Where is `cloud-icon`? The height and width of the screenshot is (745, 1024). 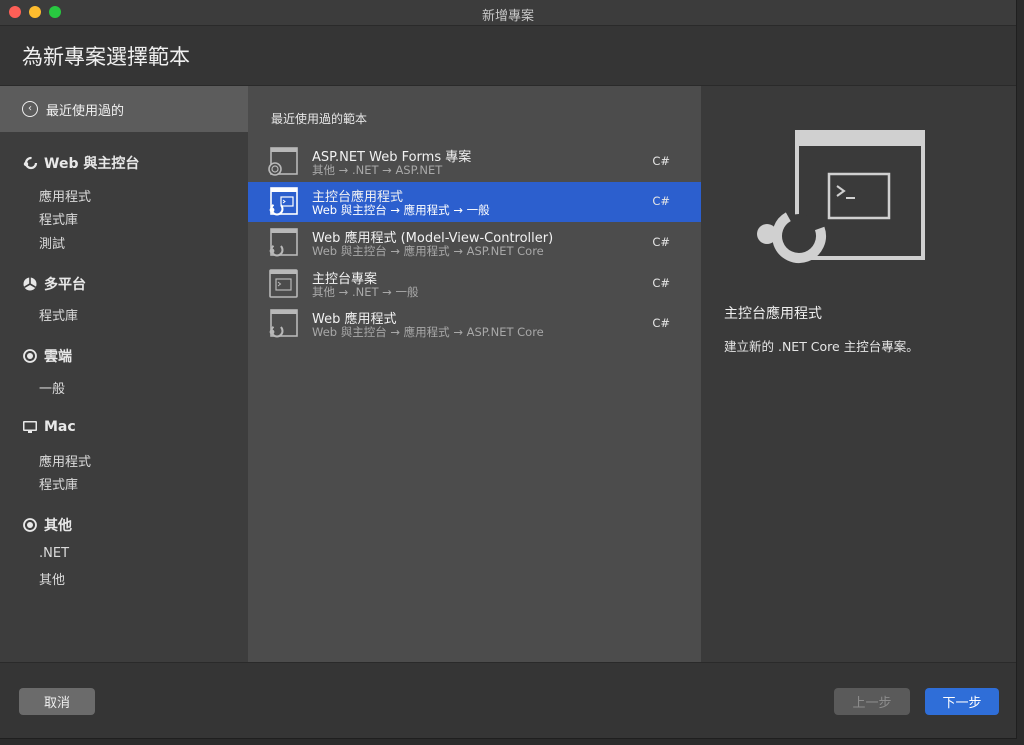 cloud-icon is located at coordinates (30, 356).